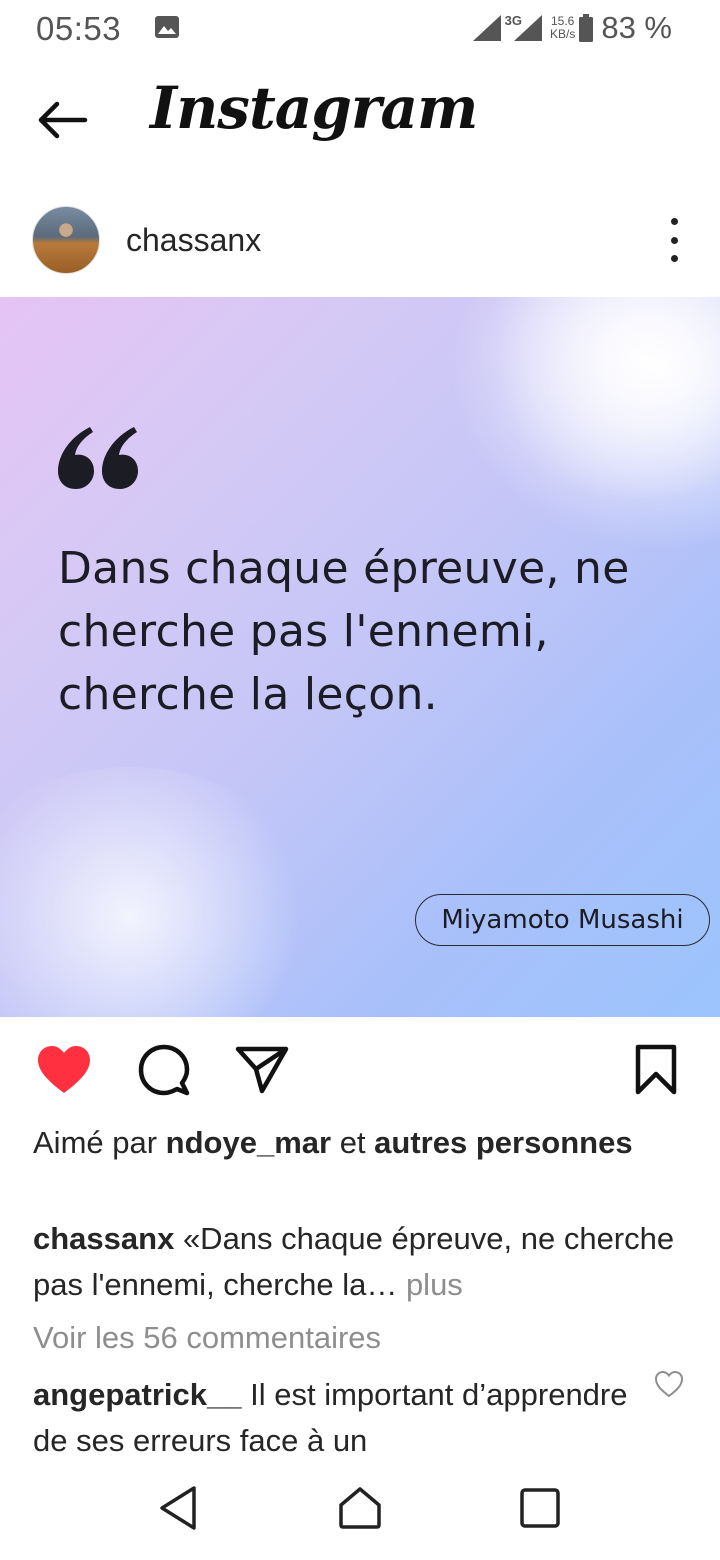  I want to click on comment-like-icon, so click(669, 1384).